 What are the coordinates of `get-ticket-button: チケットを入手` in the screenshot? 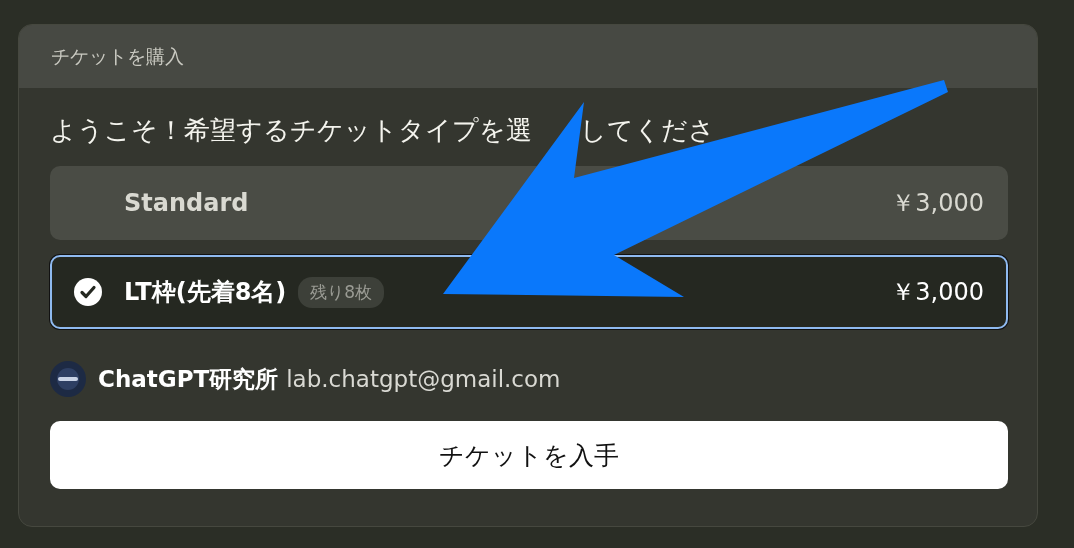 It's located at (529, 455).